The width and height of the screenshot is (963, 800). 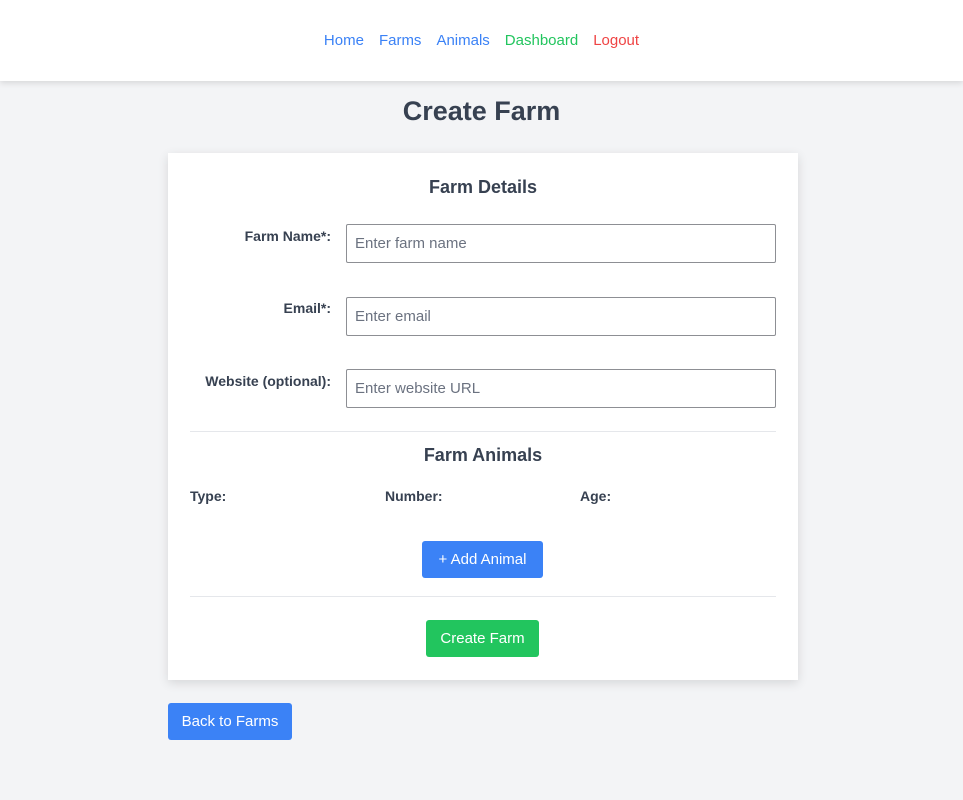 I want to click on nav-link-logout: Logout, so click(x=616, y=40).